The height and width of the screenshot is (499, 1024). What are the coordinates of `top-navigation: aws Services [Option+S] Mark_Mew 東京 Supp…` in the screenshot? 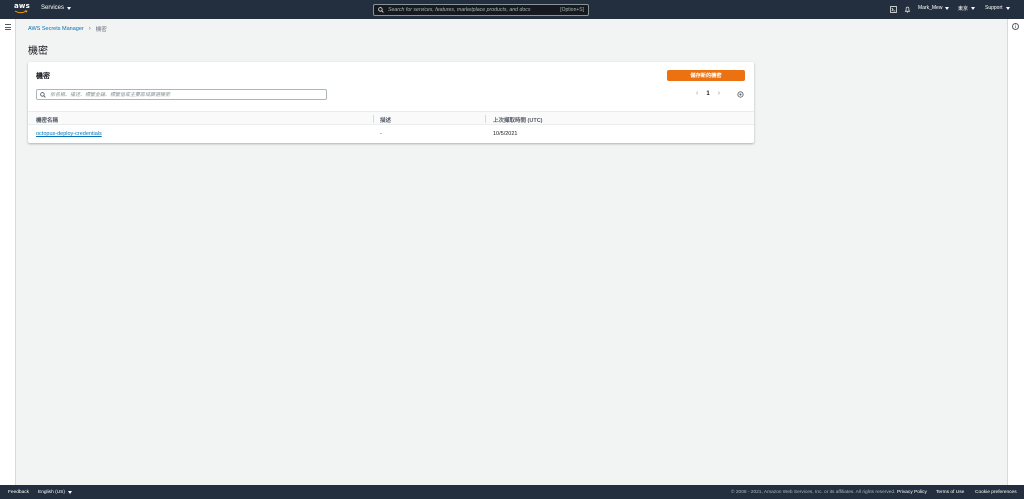 It's located at (512, 9).